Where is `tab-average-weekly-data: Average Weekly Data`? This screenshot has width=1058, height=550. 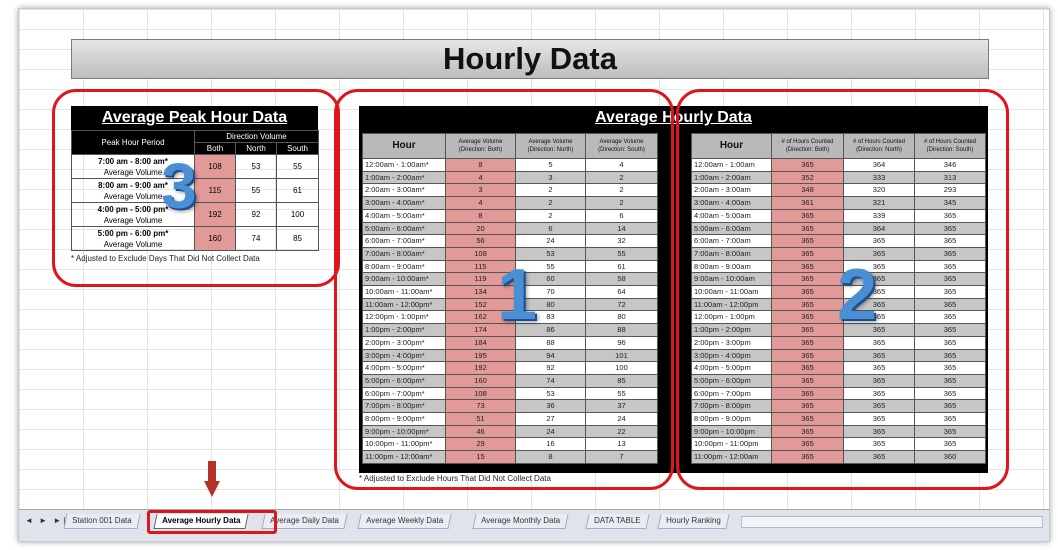 tab-average-weekly-data: Average Weekly Data is located at coordinates (404, 521).